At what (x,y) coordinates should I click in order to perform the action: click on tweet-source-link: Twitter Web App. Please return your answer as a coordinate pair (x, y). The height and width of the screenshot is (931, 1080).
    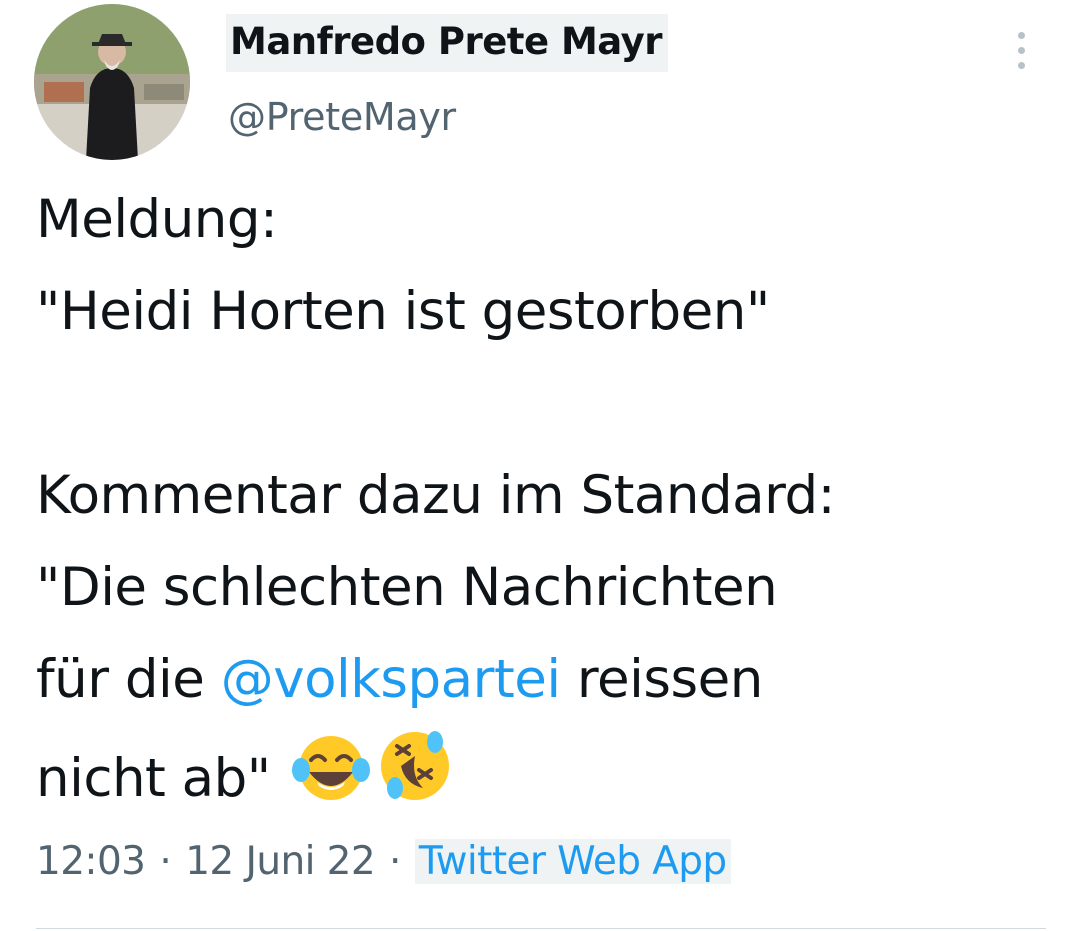
    Looking at the image, I should click on (572, 861).